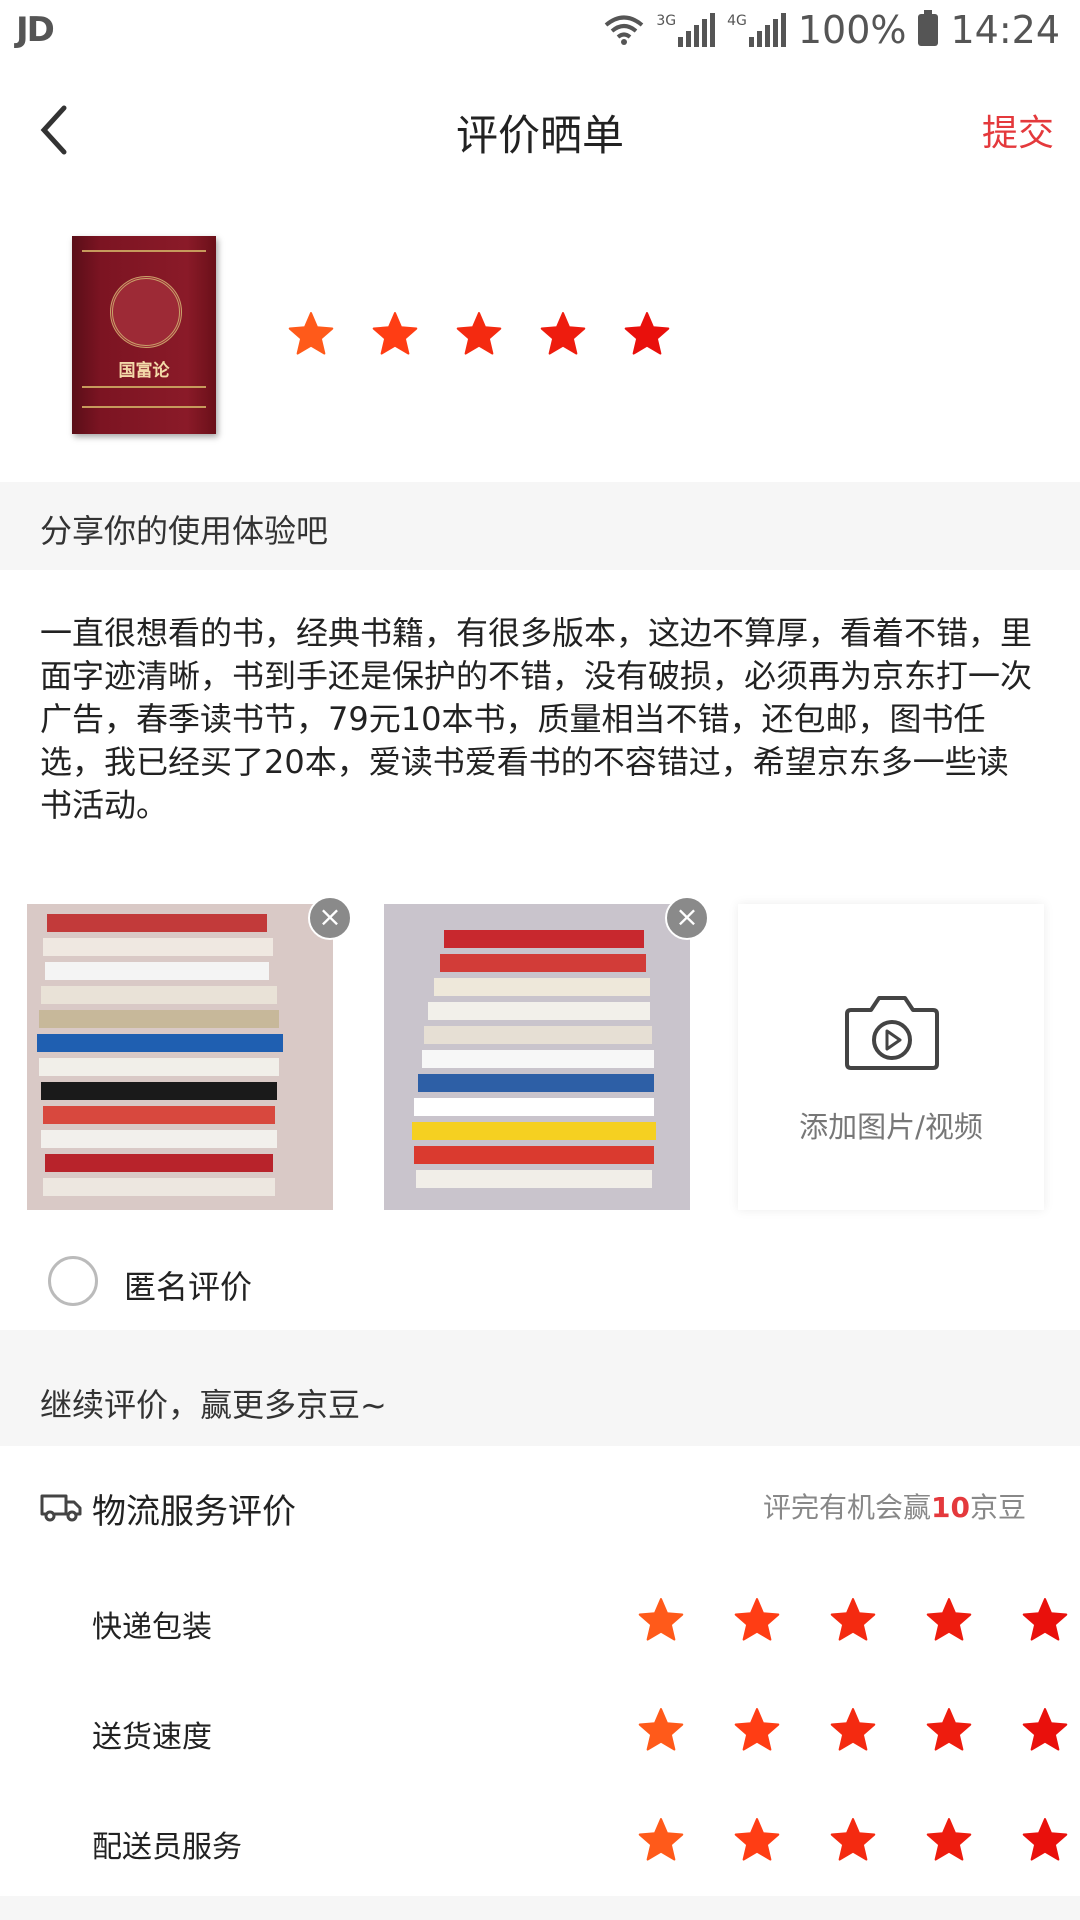 The image size is (1080, 1920). Describe the element at coordinates (1018, 130) in the screenshot. I see `submit-button: 提交` at that location.